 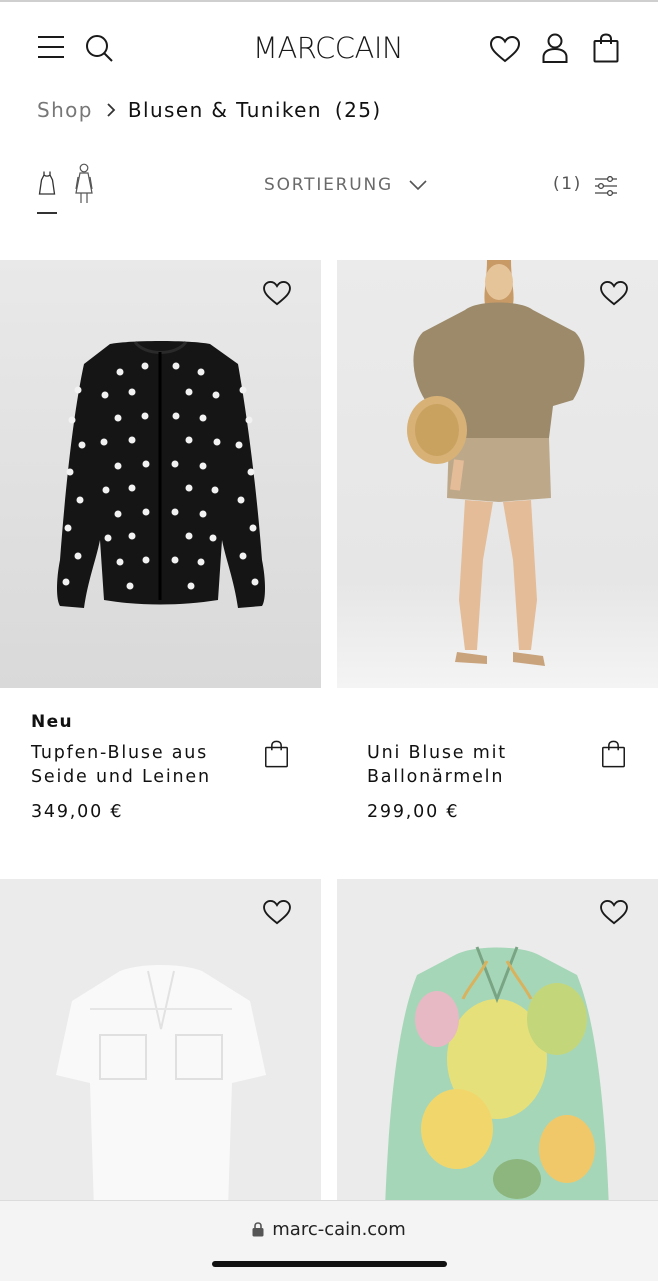 What do you see at coordinates (358, 110) in the screenshot?
I see `product-count: (25)` at bounding box center [358, 110].